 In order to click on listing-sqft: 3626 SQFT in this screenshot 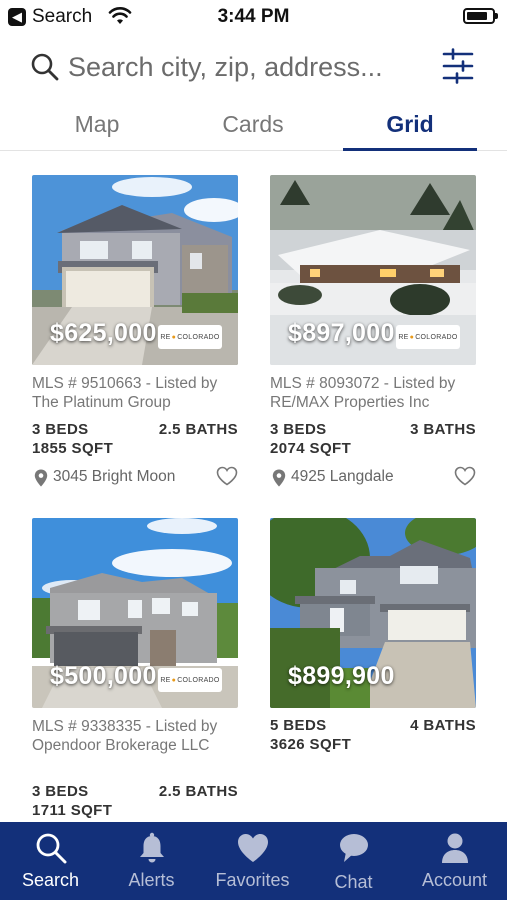, I will do `click(311, 744)`.